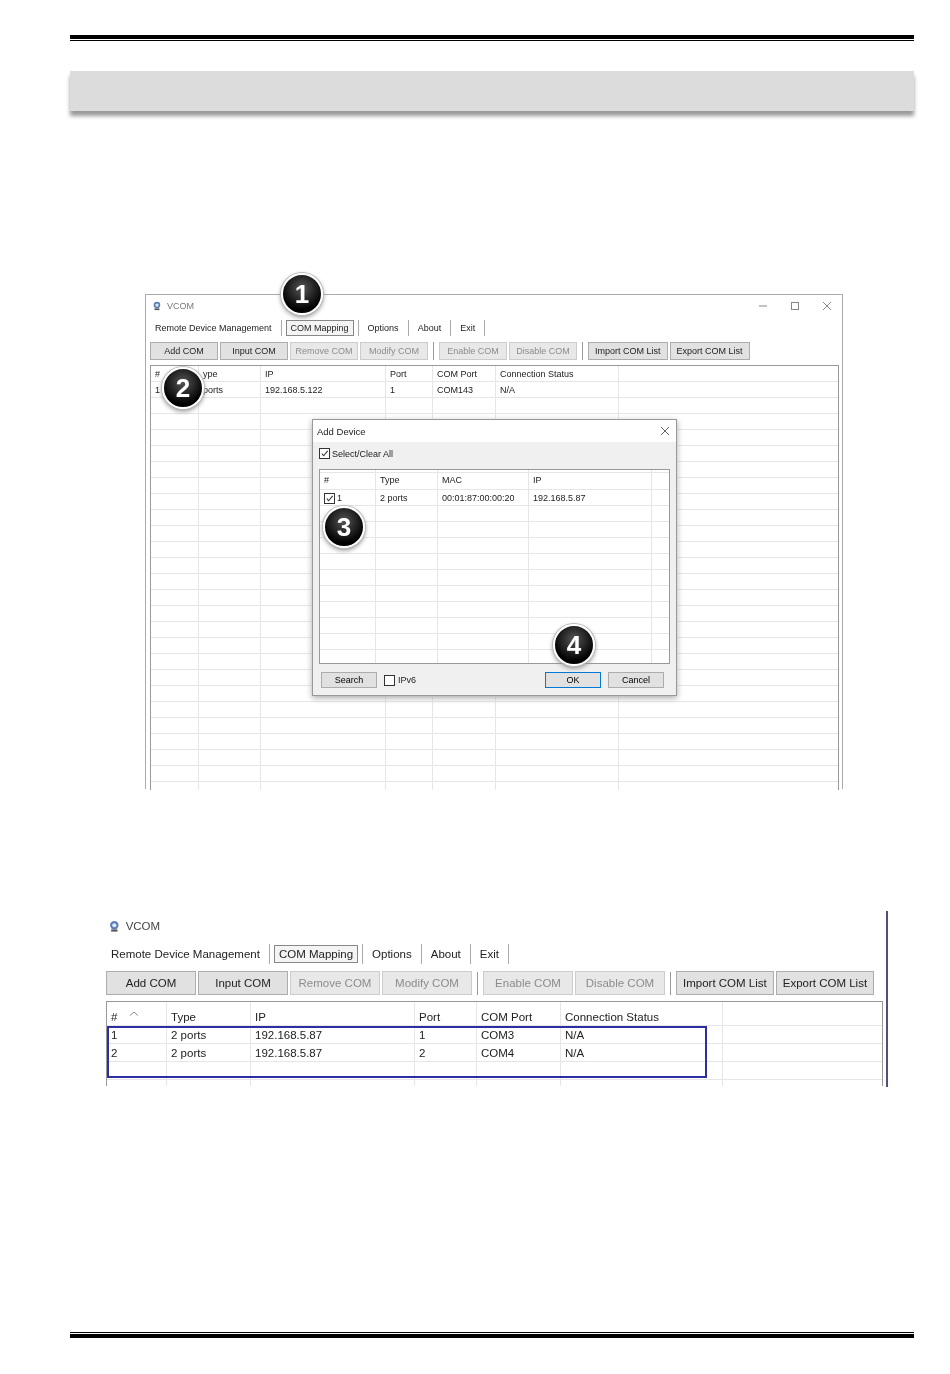 The width and height of the screenshot is (950, 1374). I want to click on step-badge: 1, so click(302, 294).